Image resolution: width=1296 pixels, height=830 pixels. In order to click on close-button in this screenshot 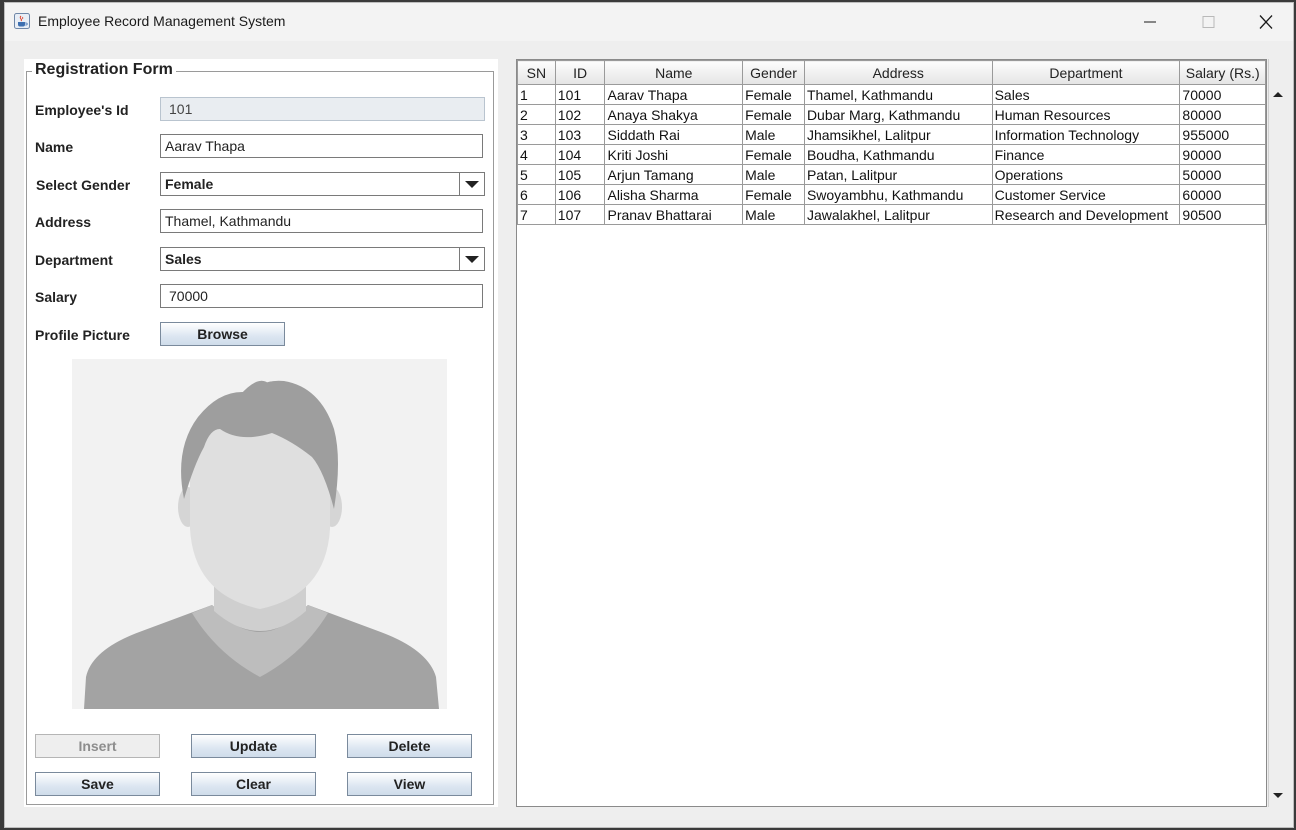, I will do `click(1265, 22)`.